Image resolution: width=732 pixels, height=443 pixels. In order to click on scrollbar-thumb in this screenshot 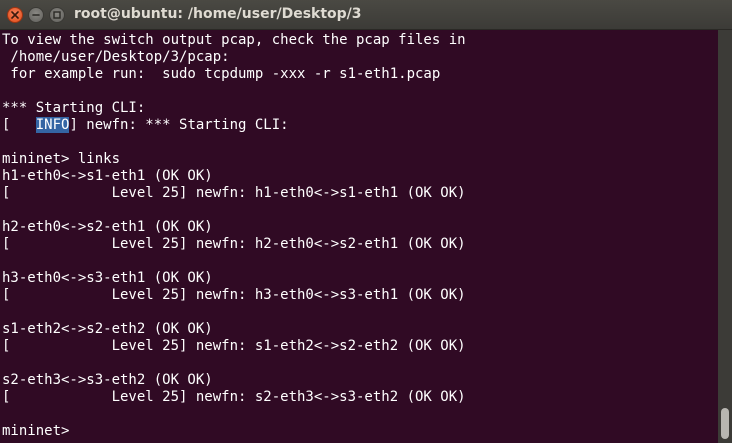, I will do `click(725, 423)`.